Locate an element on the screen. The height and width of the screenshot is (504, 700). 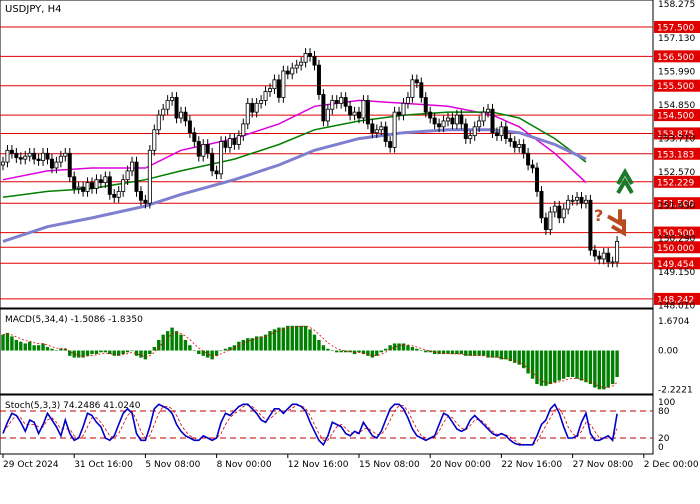
price-tick-label: 157.130 is located at coordinates (676, 39).